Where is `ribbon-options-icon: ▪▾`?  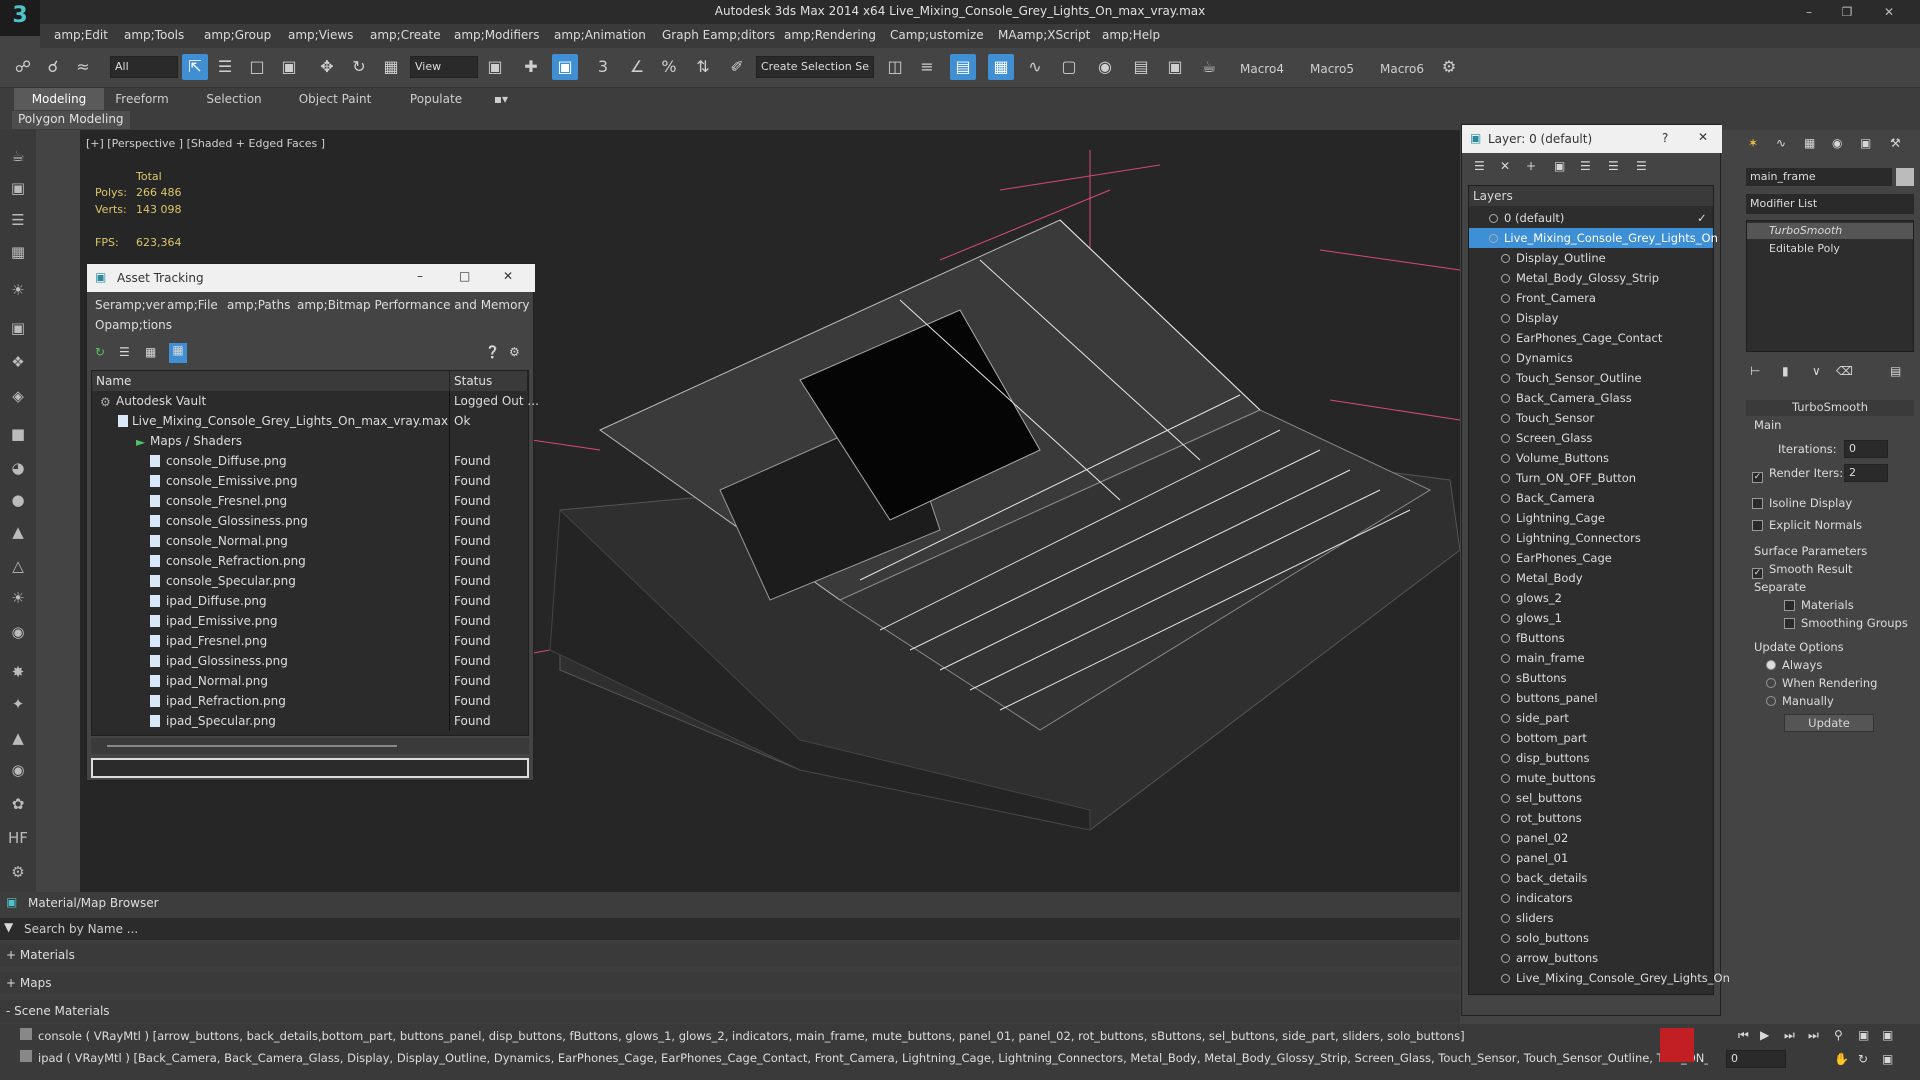
ribbon-options-icon: ▪▾ is located at coordinates (501, 99).